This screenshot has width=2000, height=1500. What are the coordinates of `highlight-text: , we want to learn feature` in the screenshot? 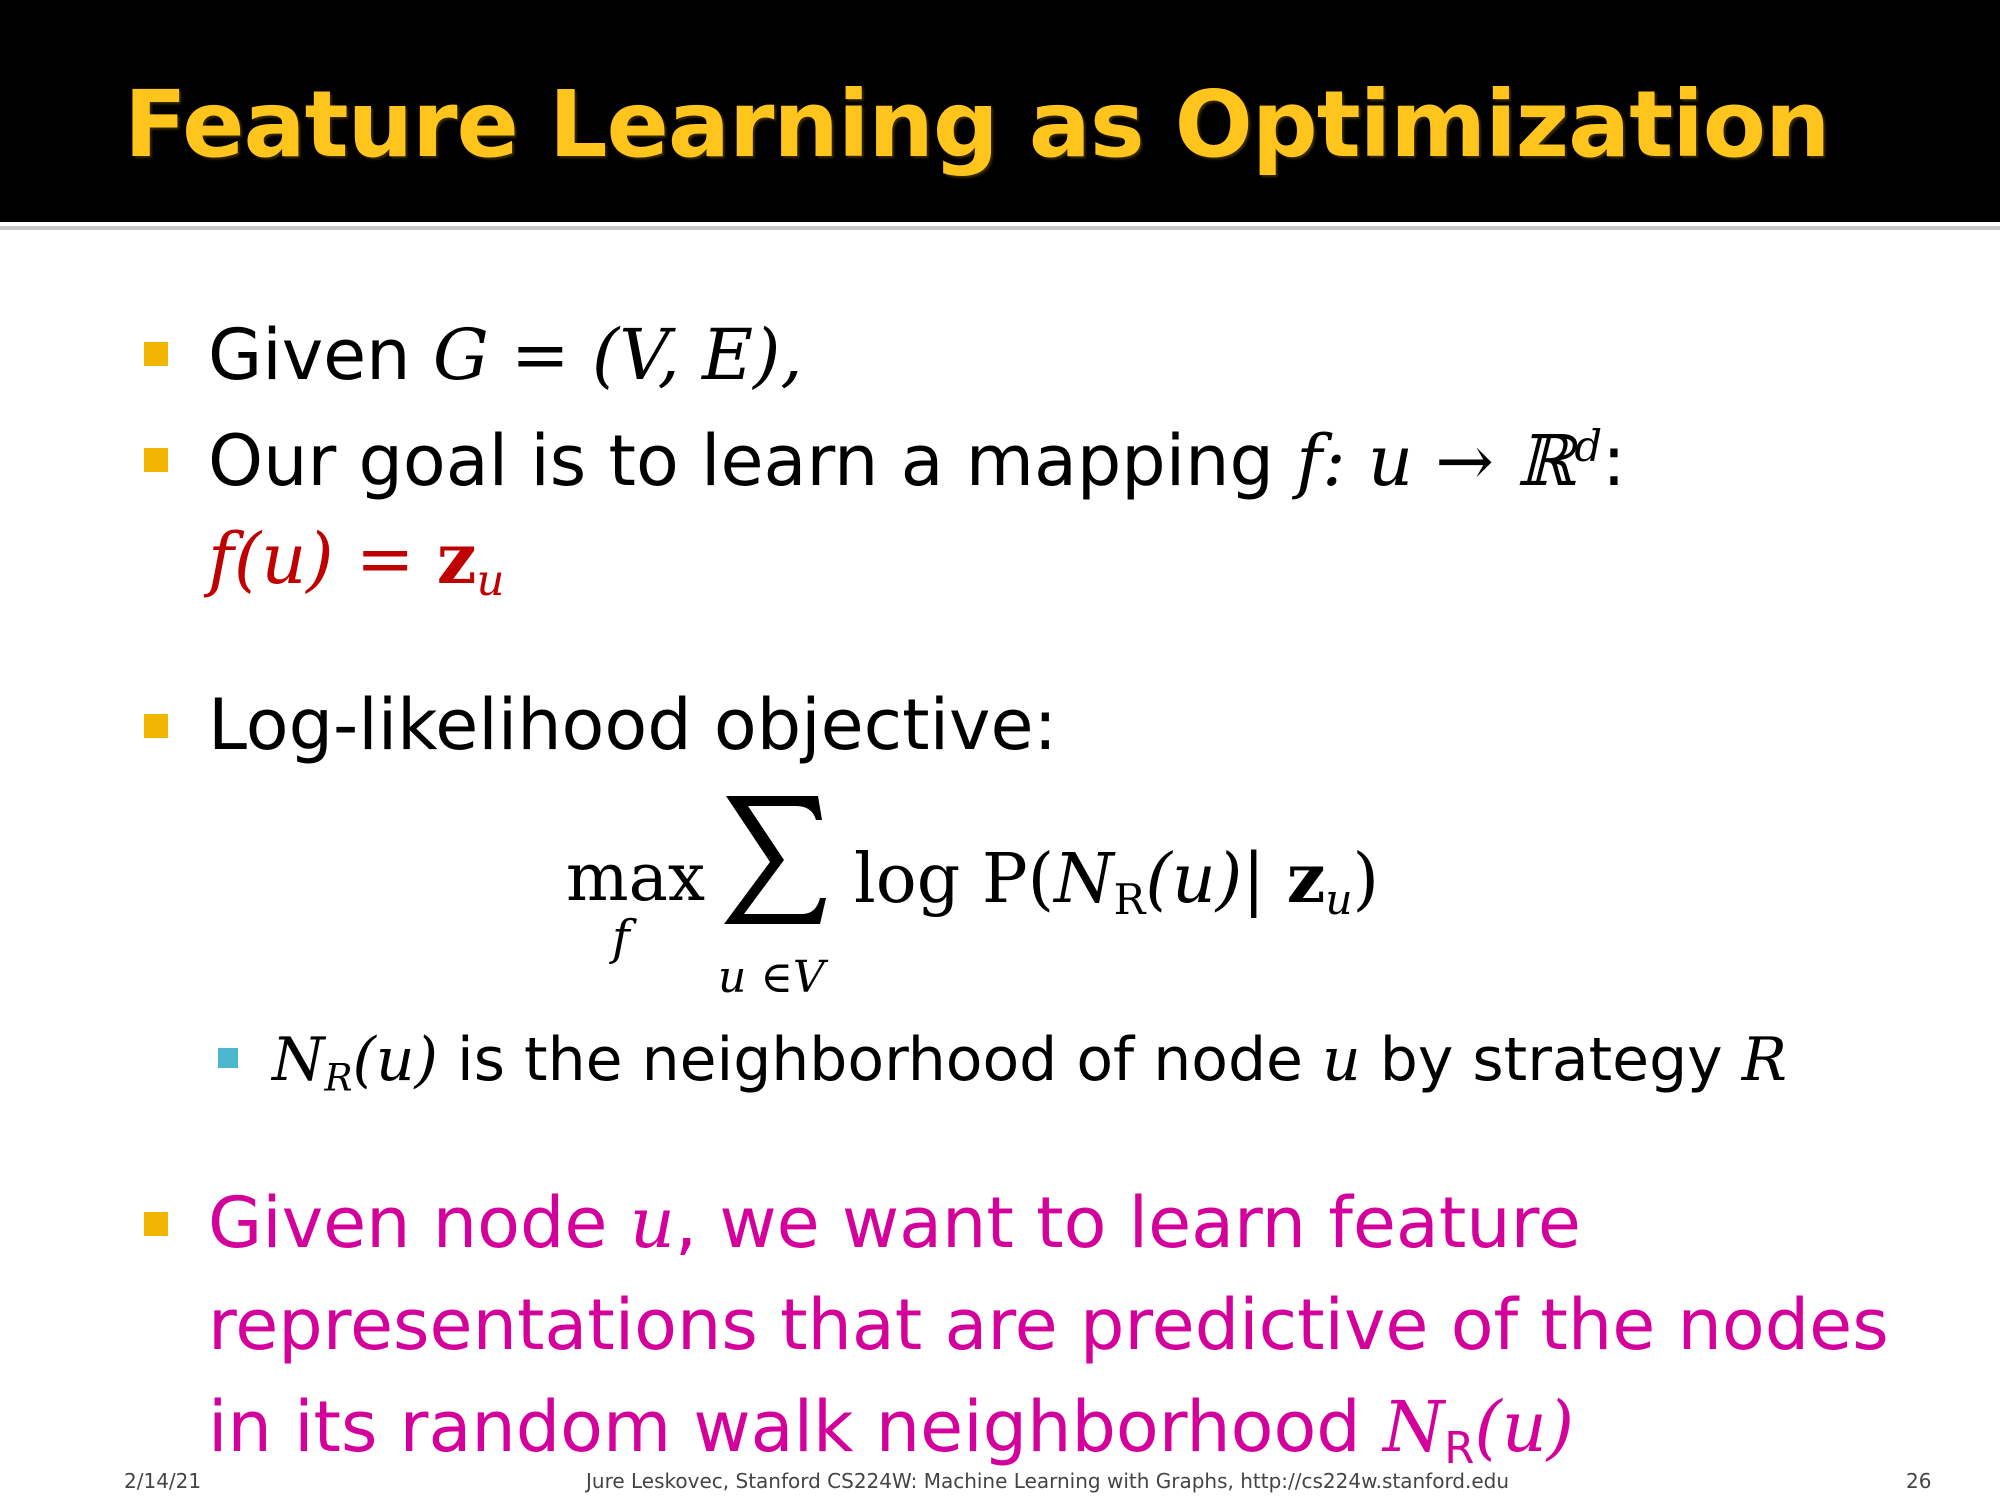 It's located at (1127, 1223).